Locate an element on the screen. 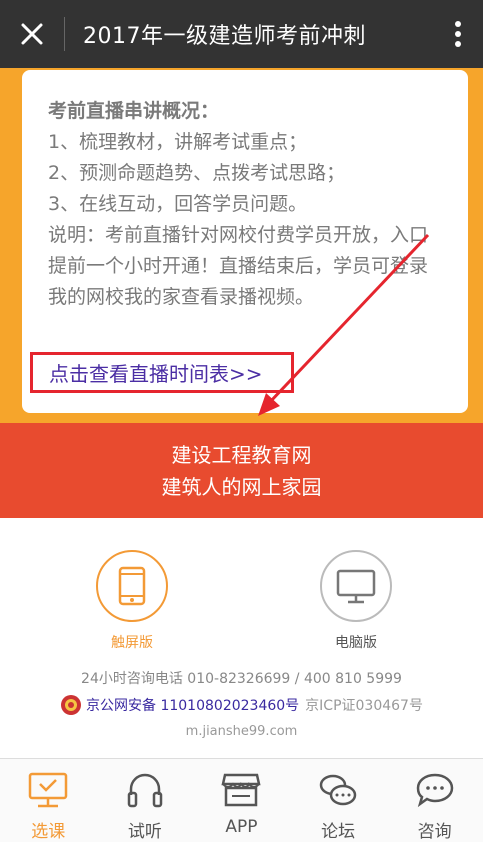 This screenshot has width=483, height=842. bottom-tab-bar: 选课 试听 APP 论坛 咨询 is located at coordinates (241, 800).